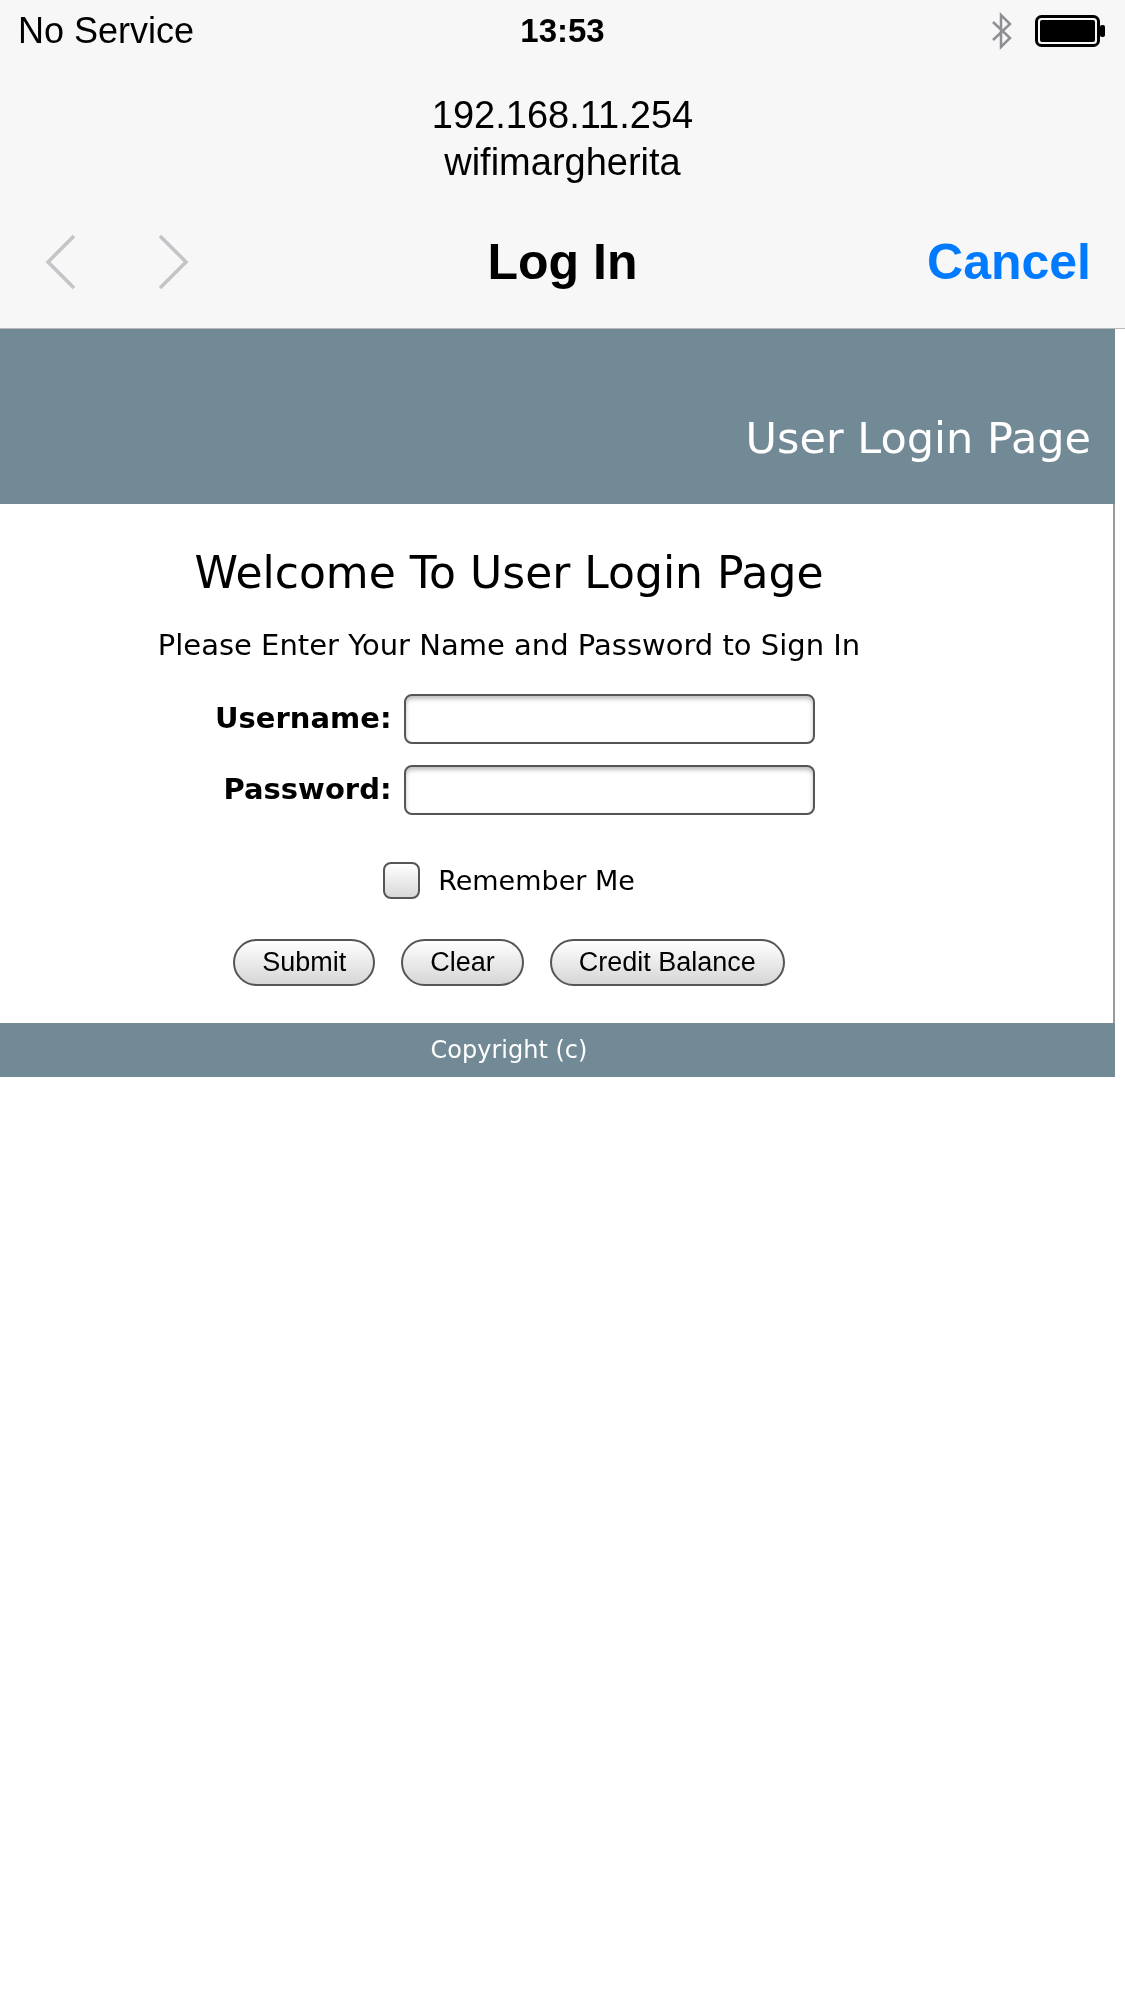 The image size is (1125, 2001). Describe the element at coordinates (1002, 31) in the screenshot. I see `bluetooth-icon` at that location.